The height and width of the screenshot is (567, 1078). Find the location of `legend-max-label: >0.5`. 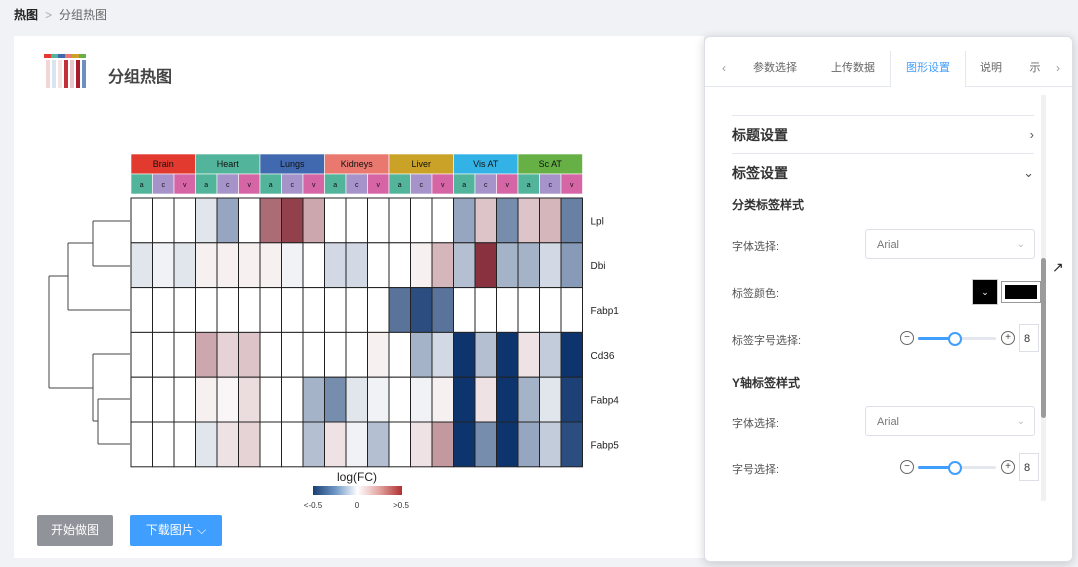

legend-max-label: >0.5 is located at coordinates (401, 505).